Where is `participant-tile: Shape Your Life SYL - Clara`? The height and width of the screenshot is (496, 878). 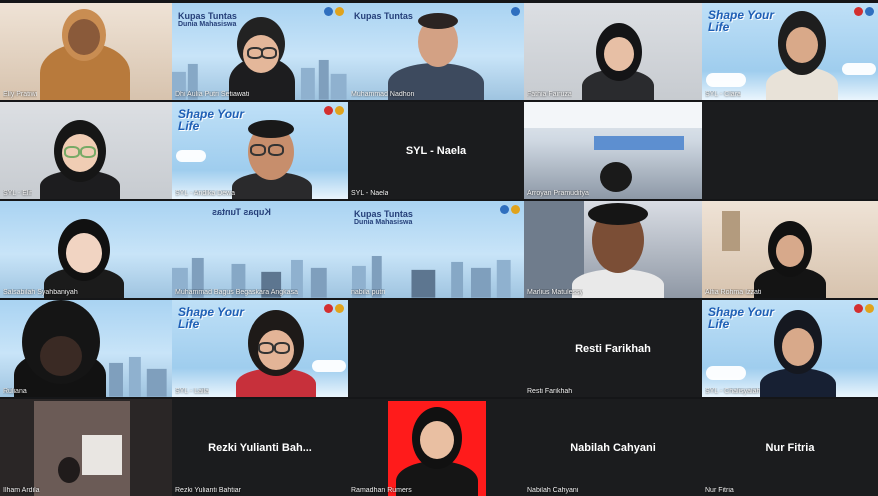 participant-tile: Shape Your Life SYL - Clara is located at coordinates (790, 51).